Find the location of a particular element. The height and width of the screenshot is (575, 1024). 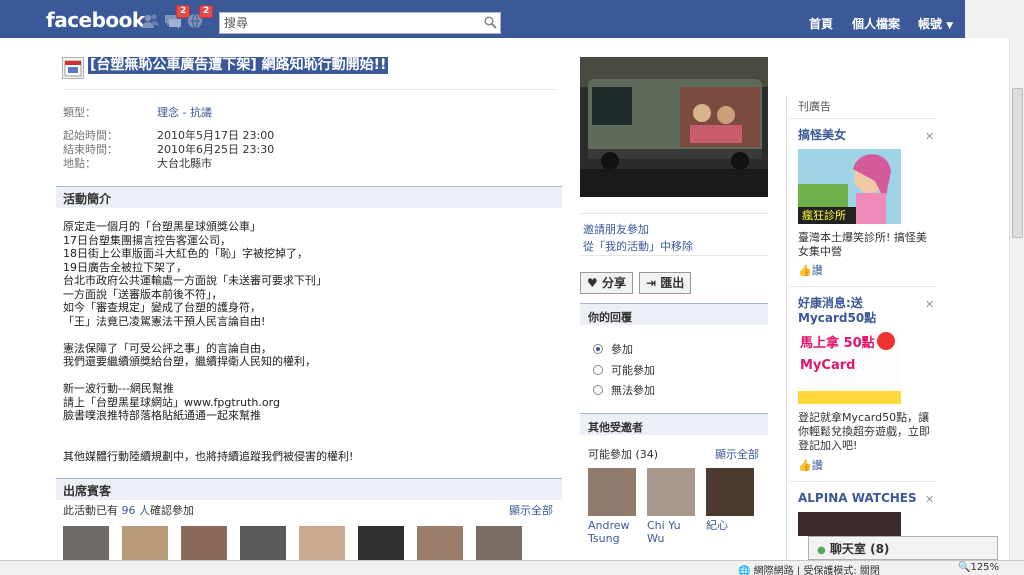

rsvp-maybe: 可能參加 is located at coordinates (624, 370).